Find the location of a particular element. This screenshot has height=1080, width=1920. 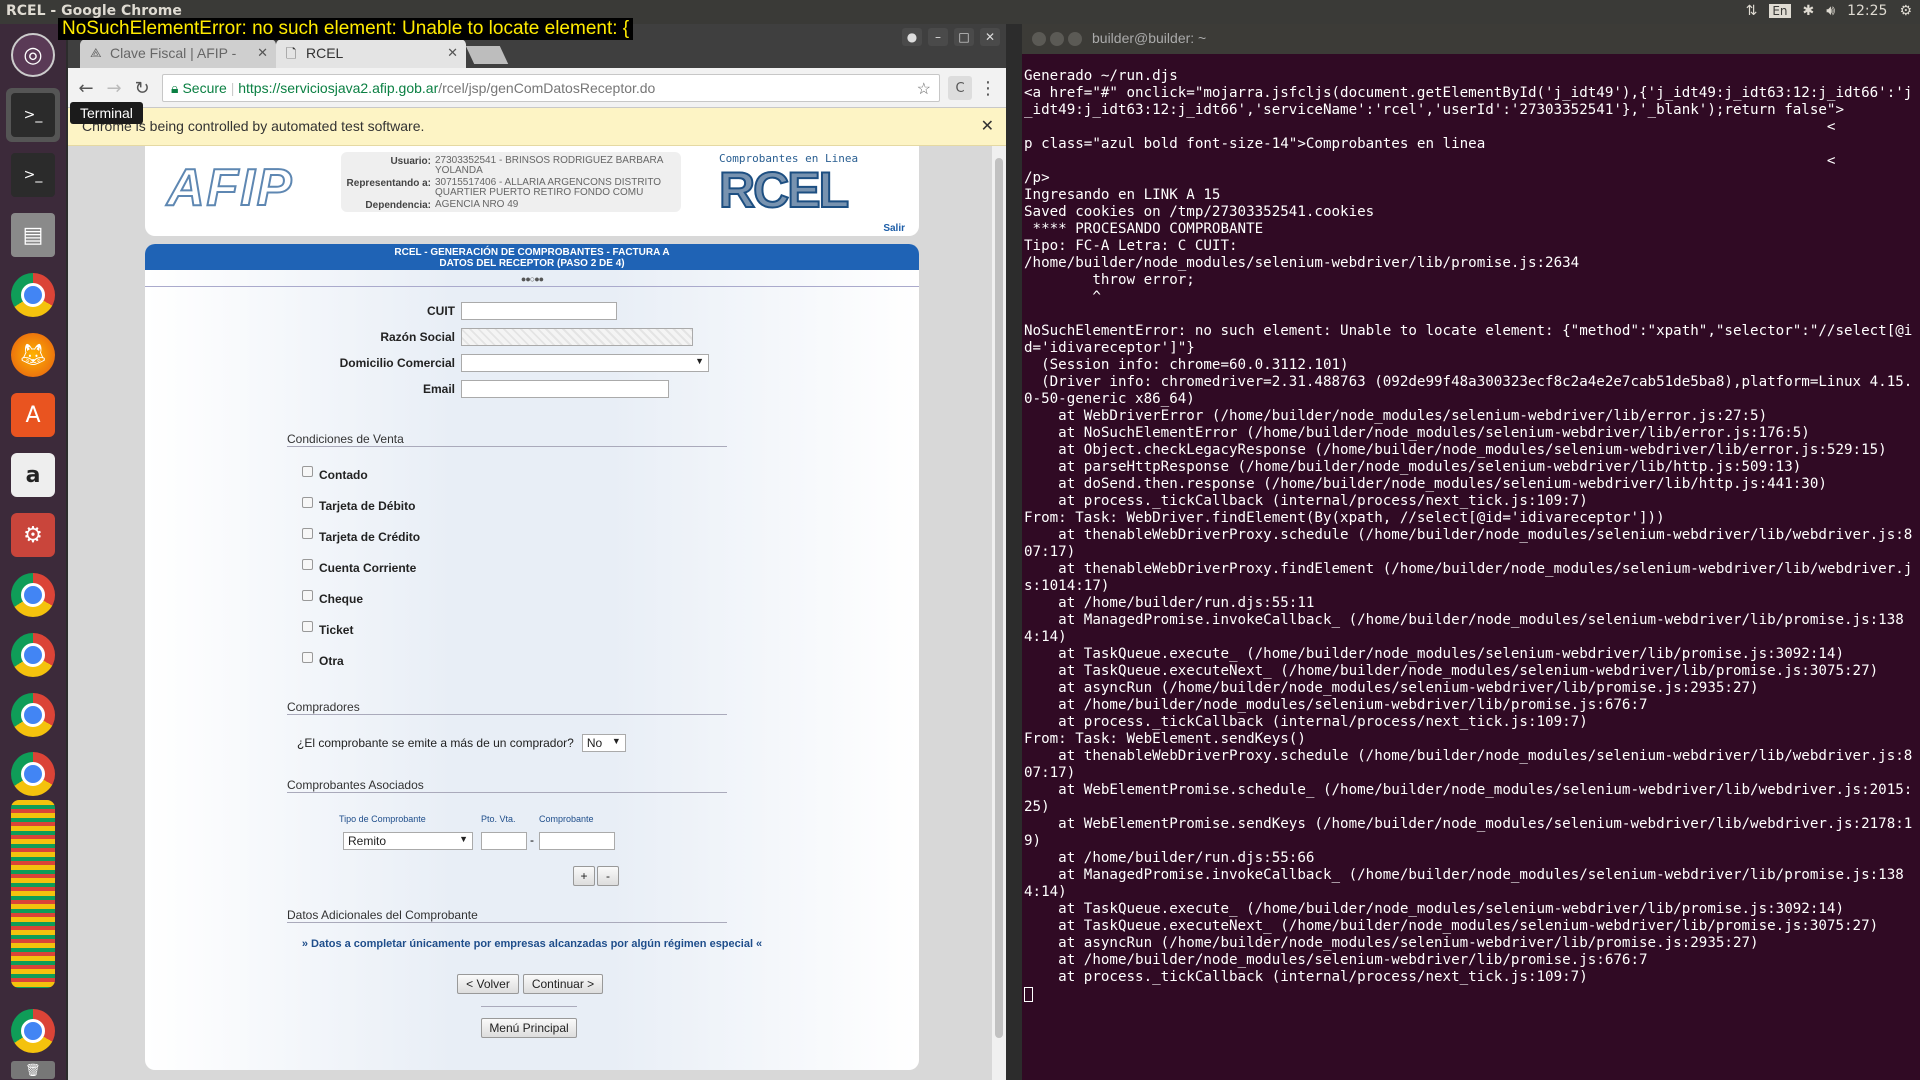

asociados-section-title: Comprobantes Asociados is located at coordinates (507, 785).